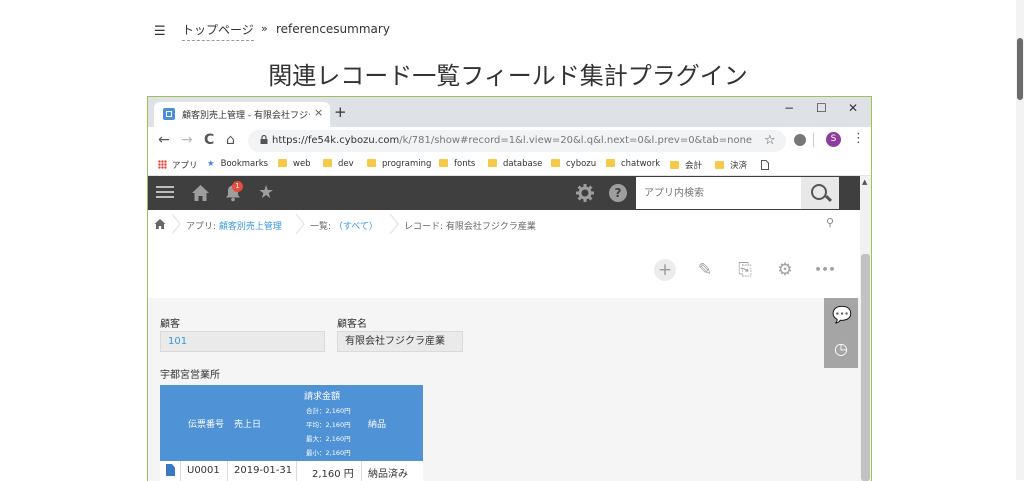 Image resolution: width=1024 pixels, height=481 pixels. What do you see at coordinates (266, 192) in the screenshot?
I see `favorites-star-icon: ★` at bounding box center [266, 192].